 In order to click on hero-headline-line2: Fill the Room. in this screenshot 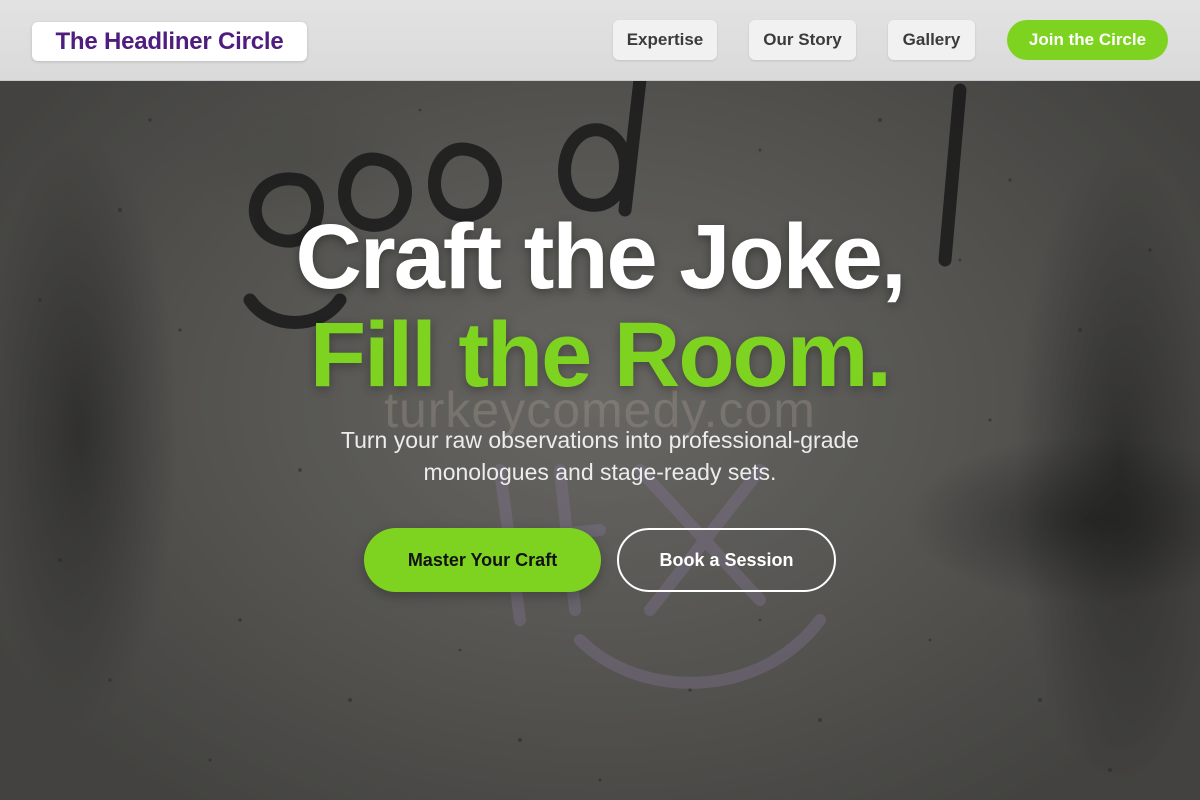, I will do `click(600, 355)`.